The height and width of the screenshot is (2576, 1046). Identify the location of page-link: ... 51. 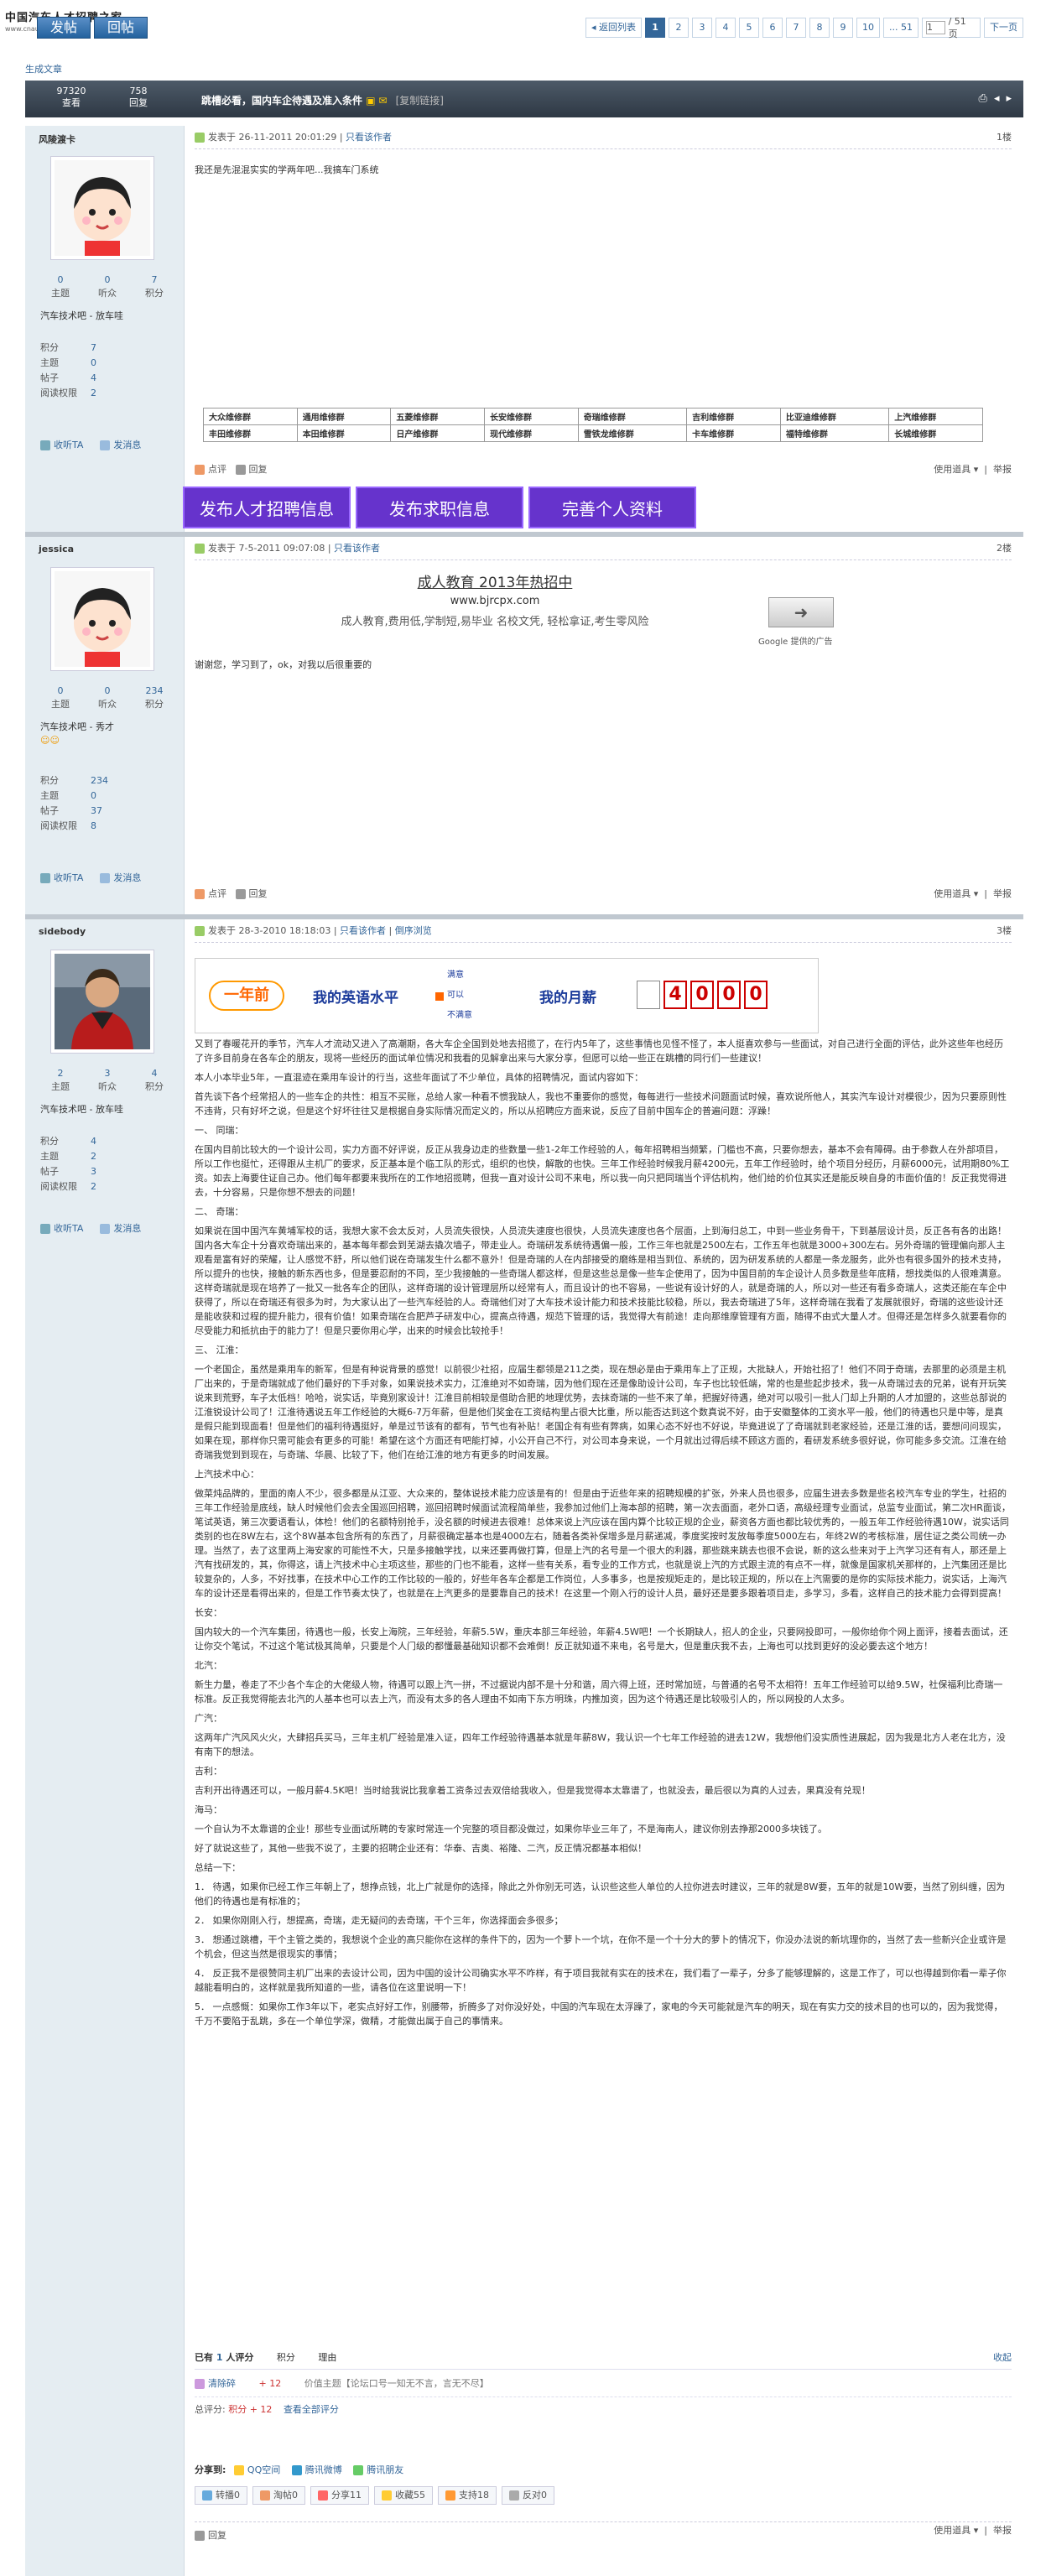
(901, 28).